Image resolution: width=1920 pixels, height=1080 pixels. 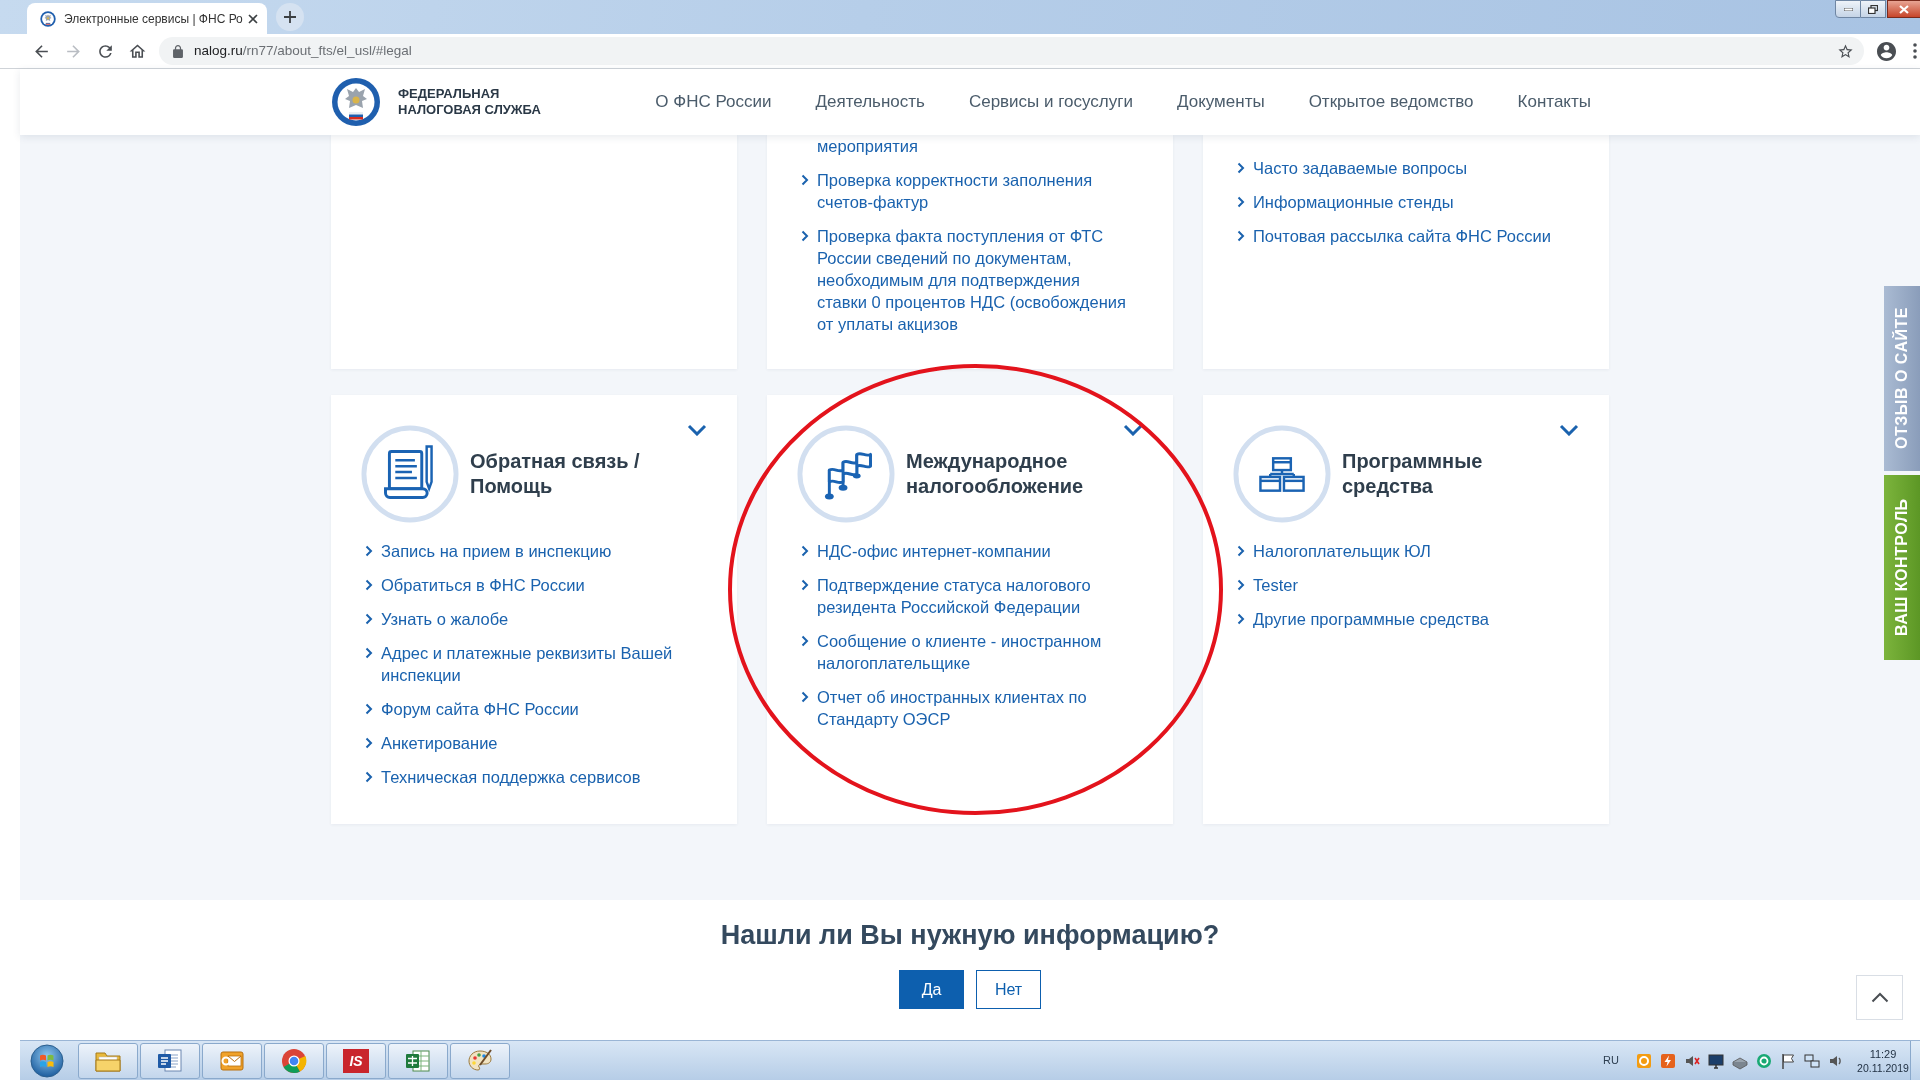 I want to click on back-to-top-button, so click(x=1879, y=997).